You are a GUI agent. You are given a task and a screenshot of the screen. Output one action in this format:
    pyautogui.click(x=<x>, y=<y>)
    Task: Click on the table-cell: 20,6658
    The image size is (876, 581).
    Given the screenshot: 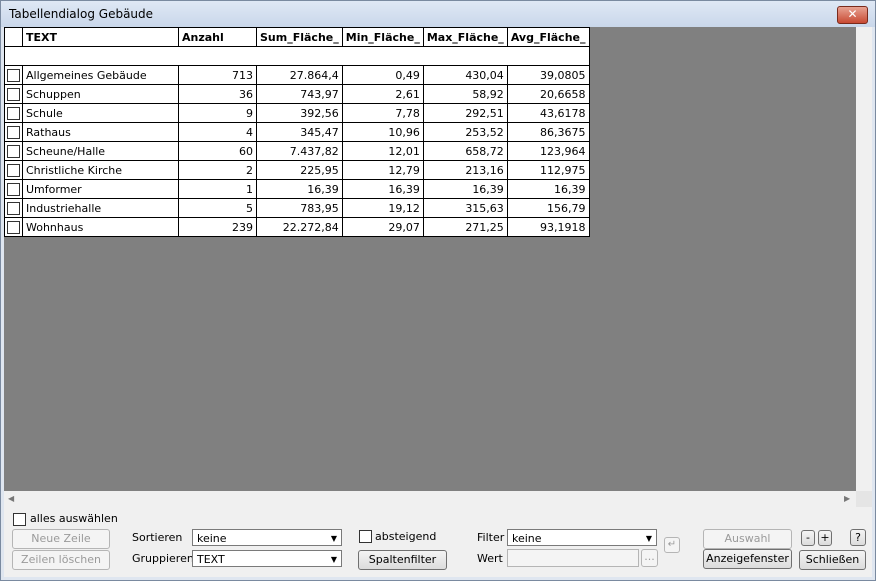 What is the action you would take?
    pyautogui.click(x=548, y=94)
    